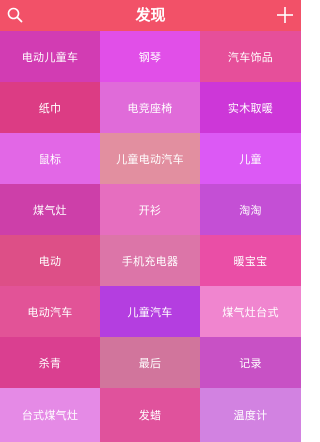 The width and height of the screenshot is (320, 442). I want to click on tag-label: 钢琴, so click(150, 57).